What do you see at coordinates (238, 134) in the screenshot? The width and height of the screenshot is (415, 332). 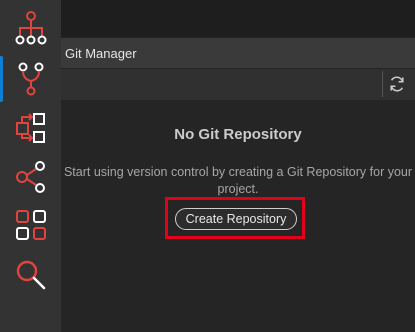 I see `empty-state-title: No Git Repository` at bounding box center [238, 134].